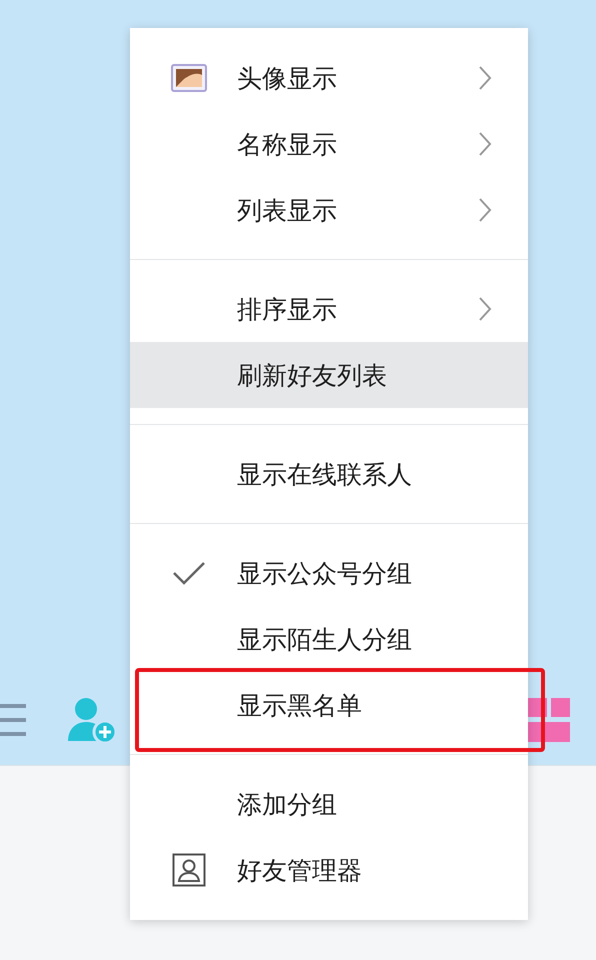 The image size is (596, 960). Describe the element at coordinates (329, 639) in the screenshot. I see `menu-item: 显示陌生人分组` at that location.